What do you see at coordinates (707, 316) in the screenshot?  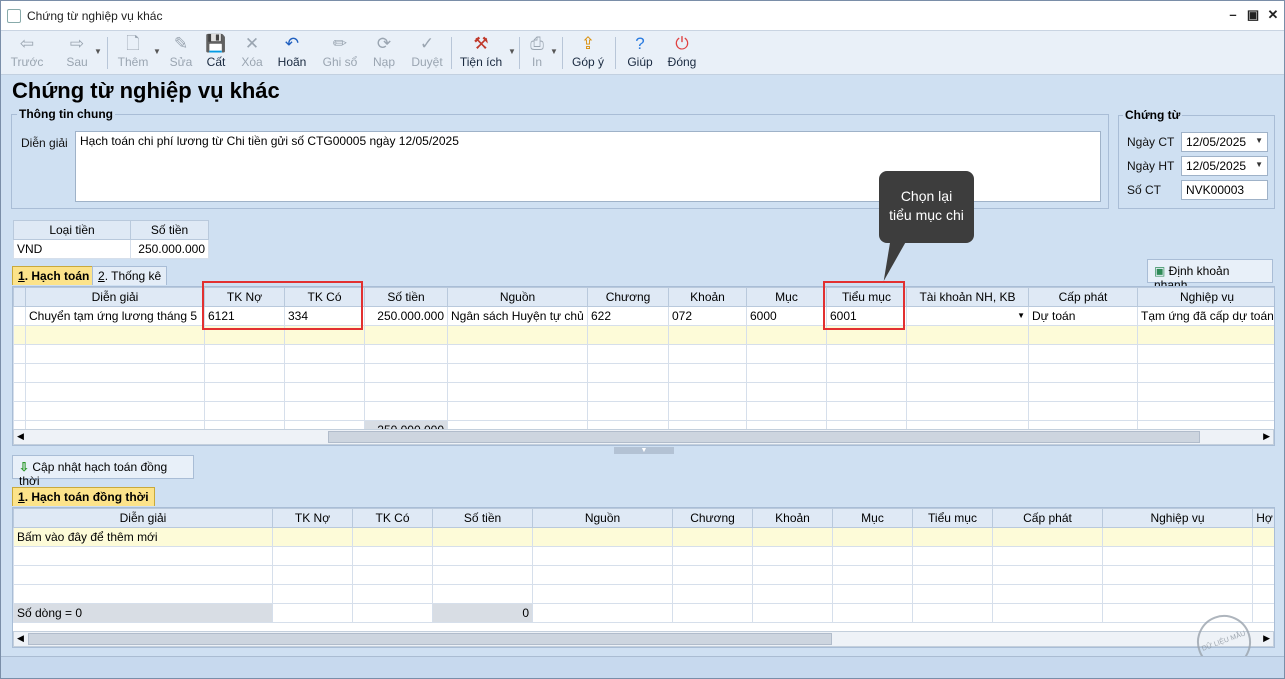 I see `cell-section: 072` at bounding box center [707, 316].